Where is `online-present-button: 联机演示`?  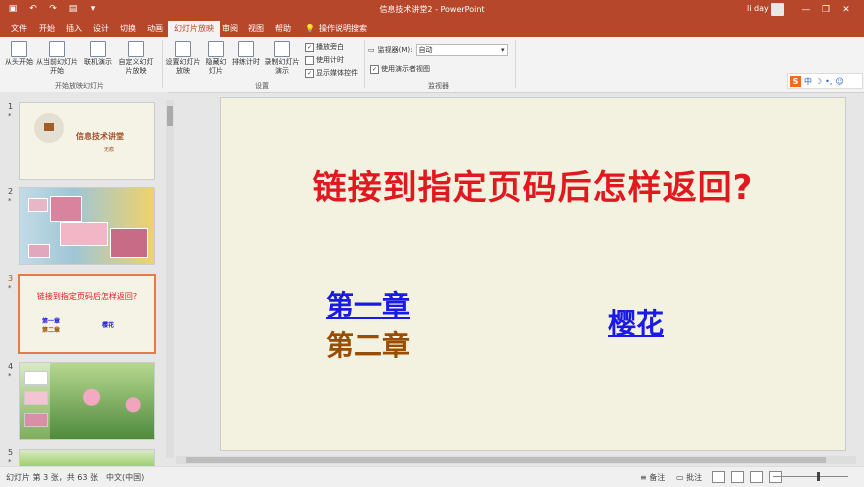 online-present-button: 联机演示 is located at coordinates (98, 54).